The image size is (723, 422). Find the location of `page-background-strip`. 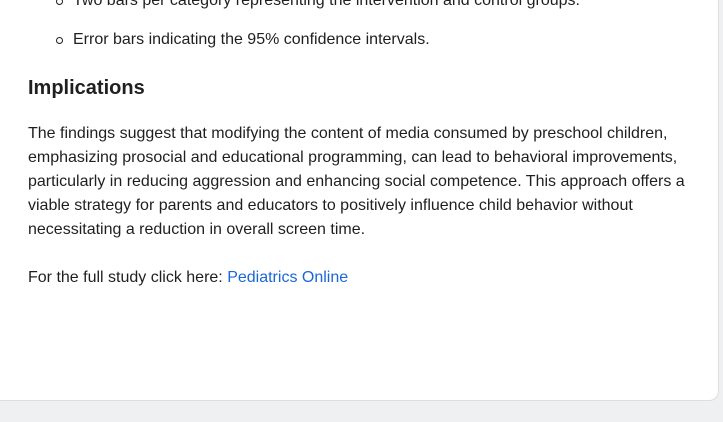

page-background-strip is located at coordinates (361, 411).